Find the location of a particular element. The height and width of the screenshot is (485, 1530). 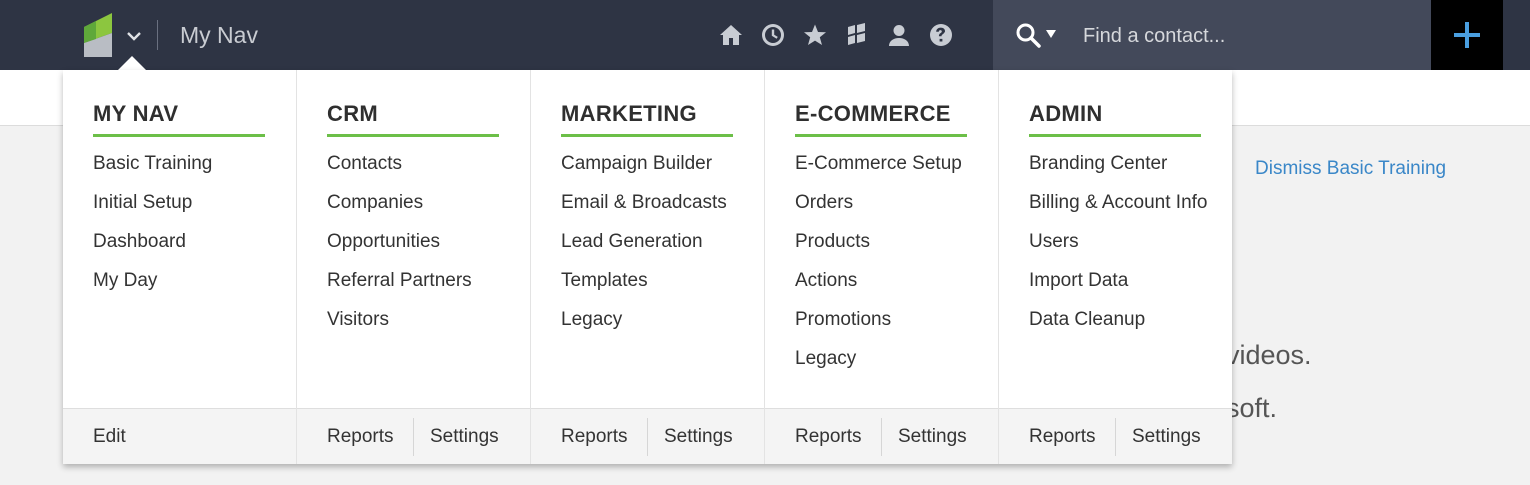

plus-icon is located at coordinates (1467, 35).